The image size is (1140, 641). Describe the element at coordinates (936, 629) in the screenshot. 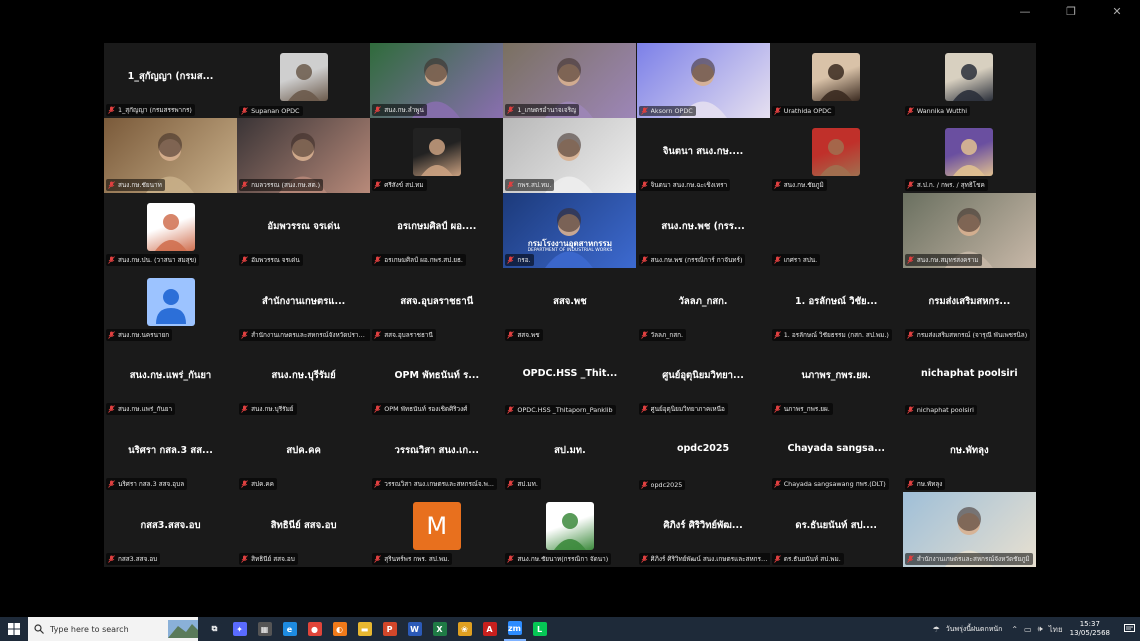

I see `weather-icon: ☂` at that location.